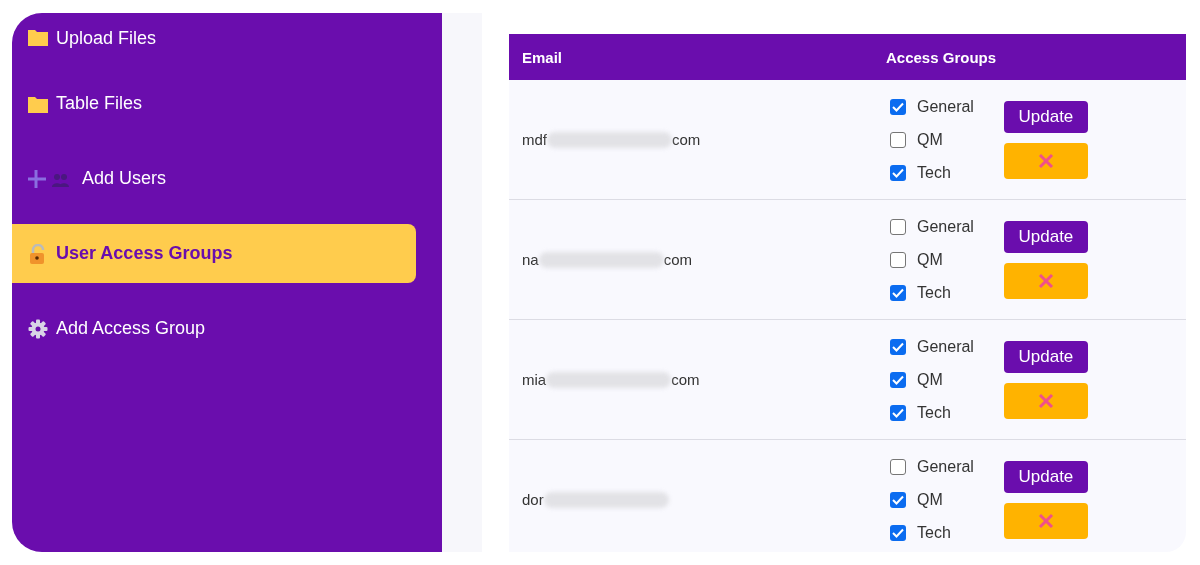 This screenshot has height=565, width=1200. What do you see at coordinates (214, 38) in the screenshot?
I see `sidebar-item: Upload Files` at bounding box center [214, 38].